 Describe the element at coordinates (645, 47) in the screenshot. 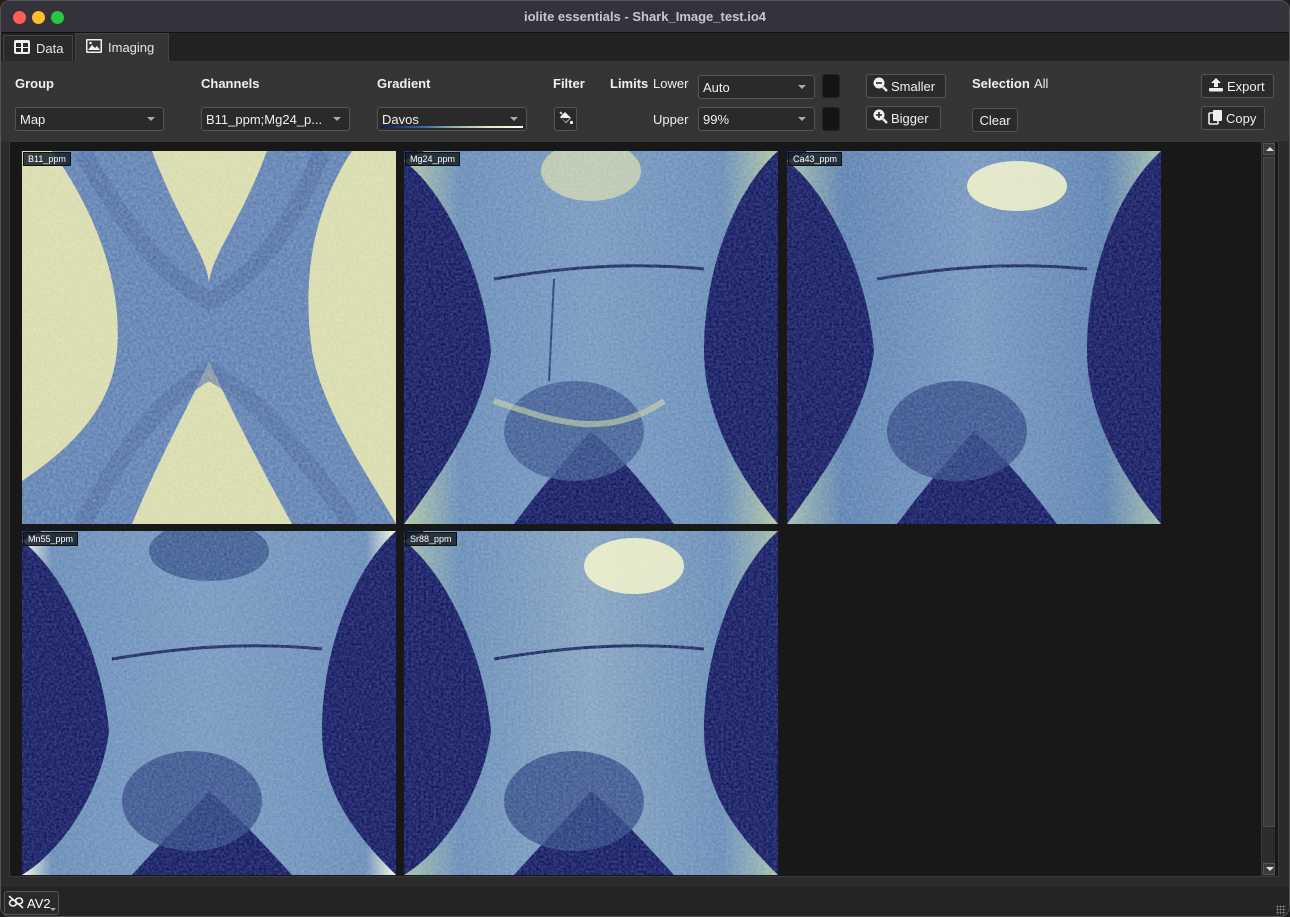

I see `tab-bar: Data Imaging` at that location.